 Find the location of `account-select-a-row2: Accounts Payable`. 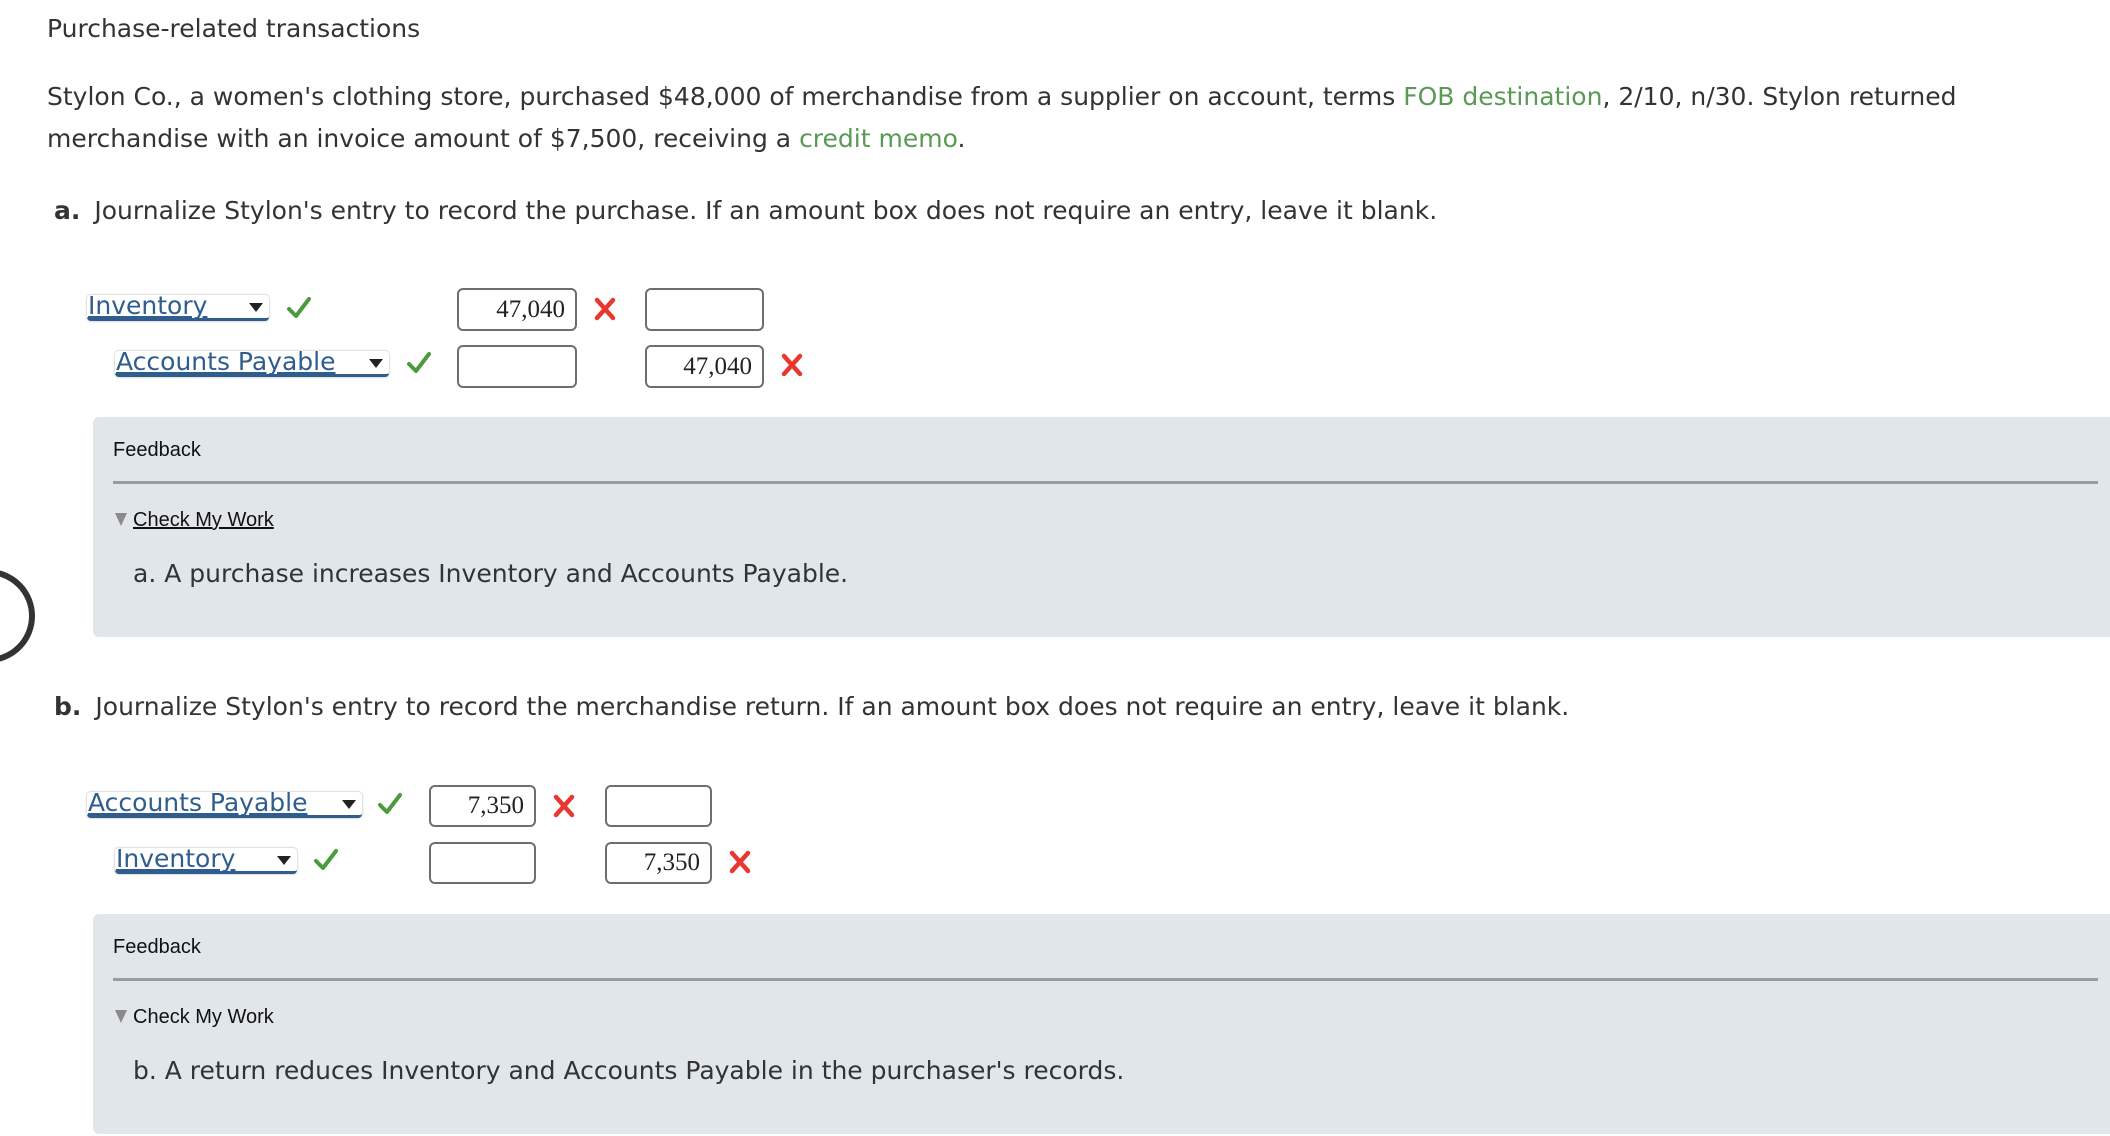

account-select-a-row2: Accounts Payable is located at coordinates (252, 362).